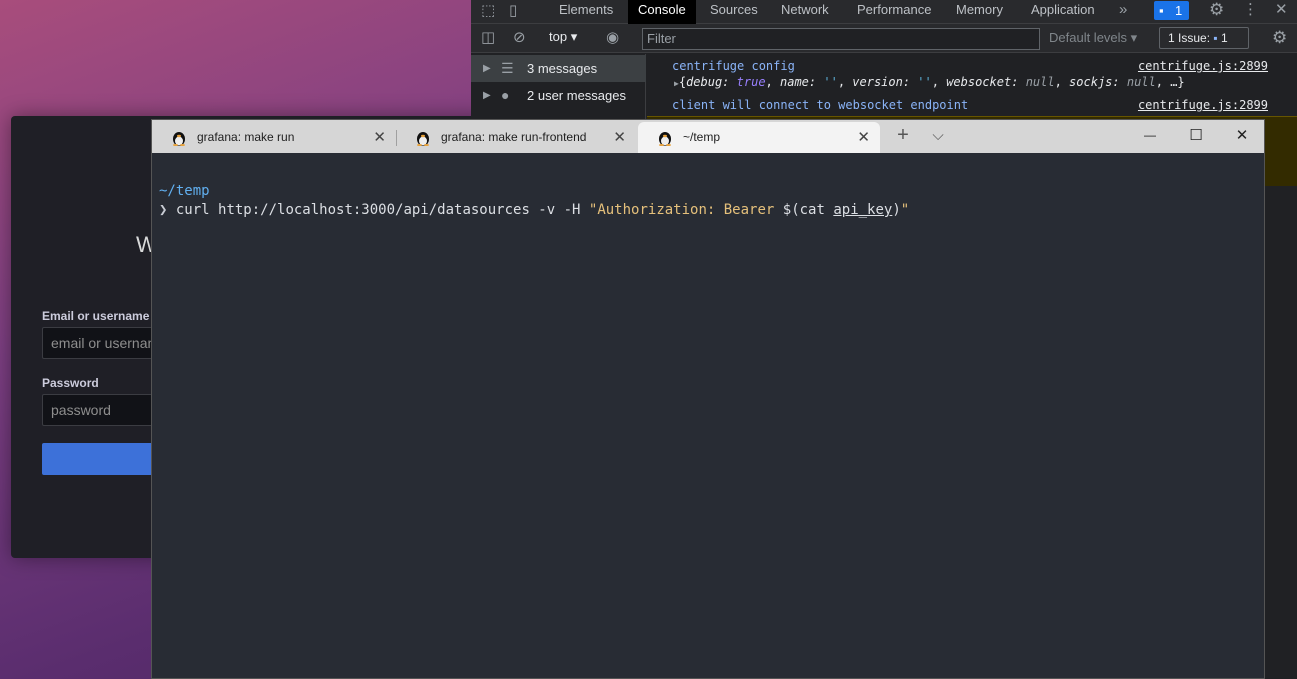 The height and width of the screenshot is (679, 1297). Describe the element at coordinates (702, 137) in the screenshot. I see `tab-label: ~/temp` at that location.